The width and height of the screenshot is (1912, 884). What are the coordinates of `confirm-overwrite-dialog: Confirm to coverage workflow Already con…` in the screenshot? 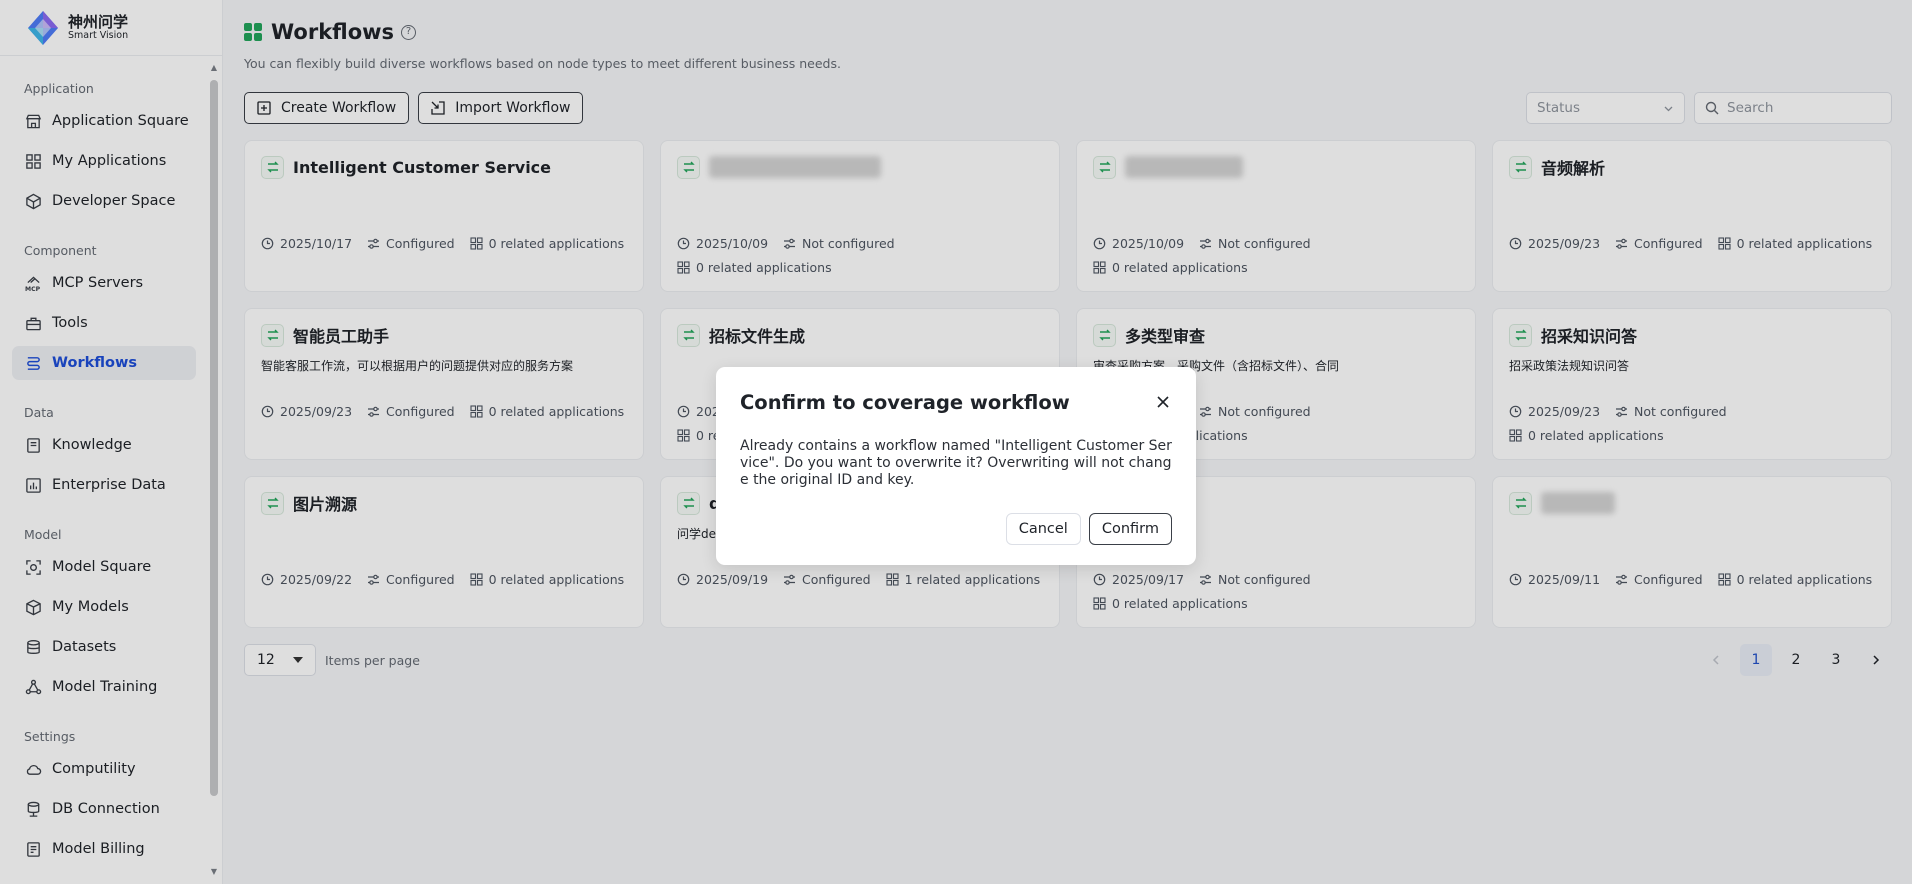 It's located at (956, 466).